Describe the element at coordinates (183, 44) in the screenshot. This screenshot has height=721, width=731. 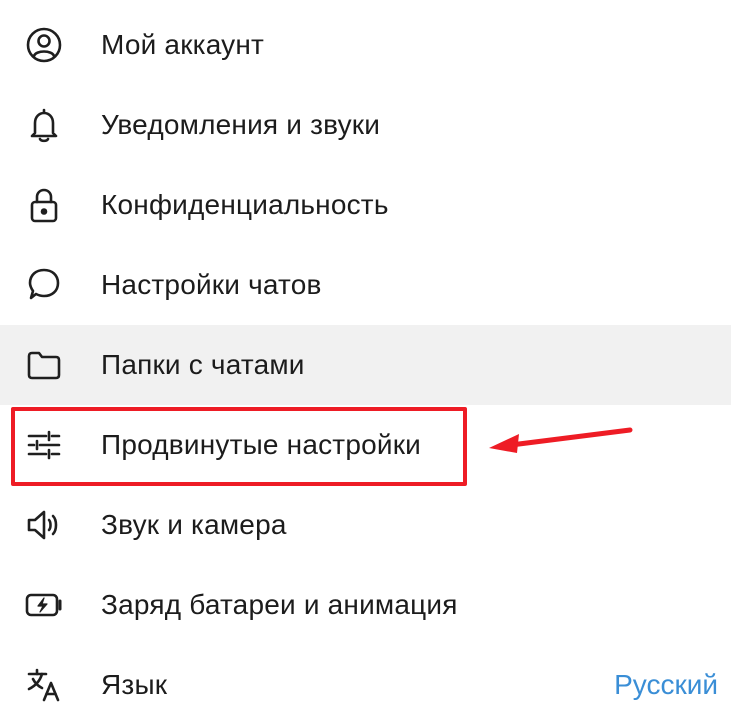
I see `menu-item-label: Мой аккаунт` at that location.